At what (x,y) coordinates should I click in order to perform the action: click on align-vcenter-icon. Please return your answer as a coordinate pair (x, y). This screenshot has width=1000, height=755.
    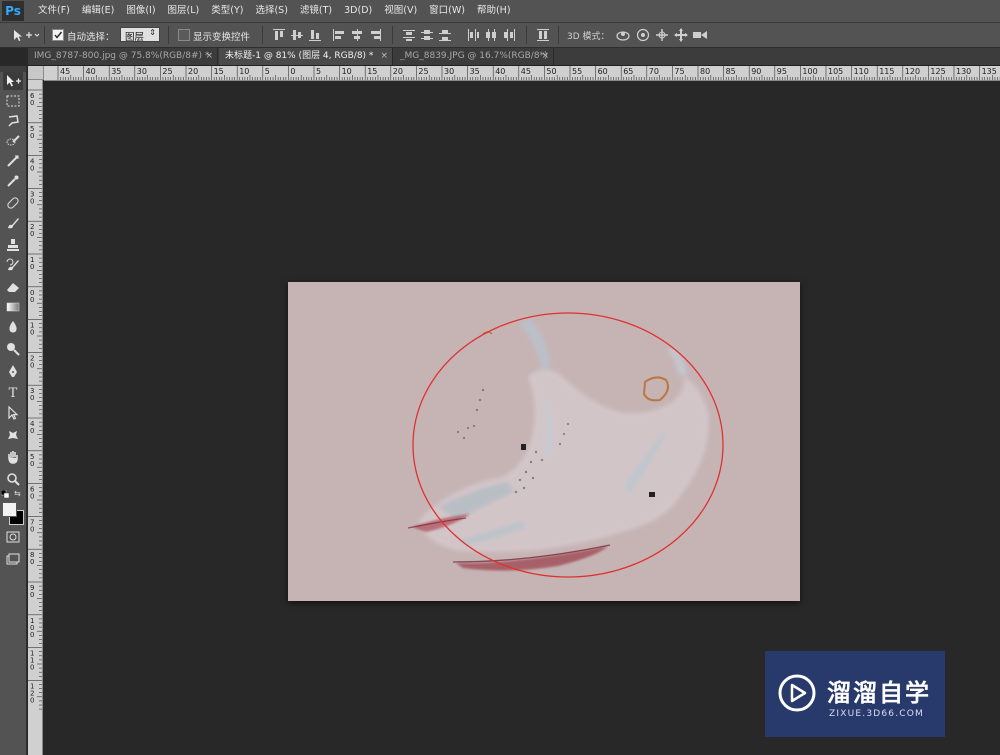
    Looking at the image, I should click on (297, 35).